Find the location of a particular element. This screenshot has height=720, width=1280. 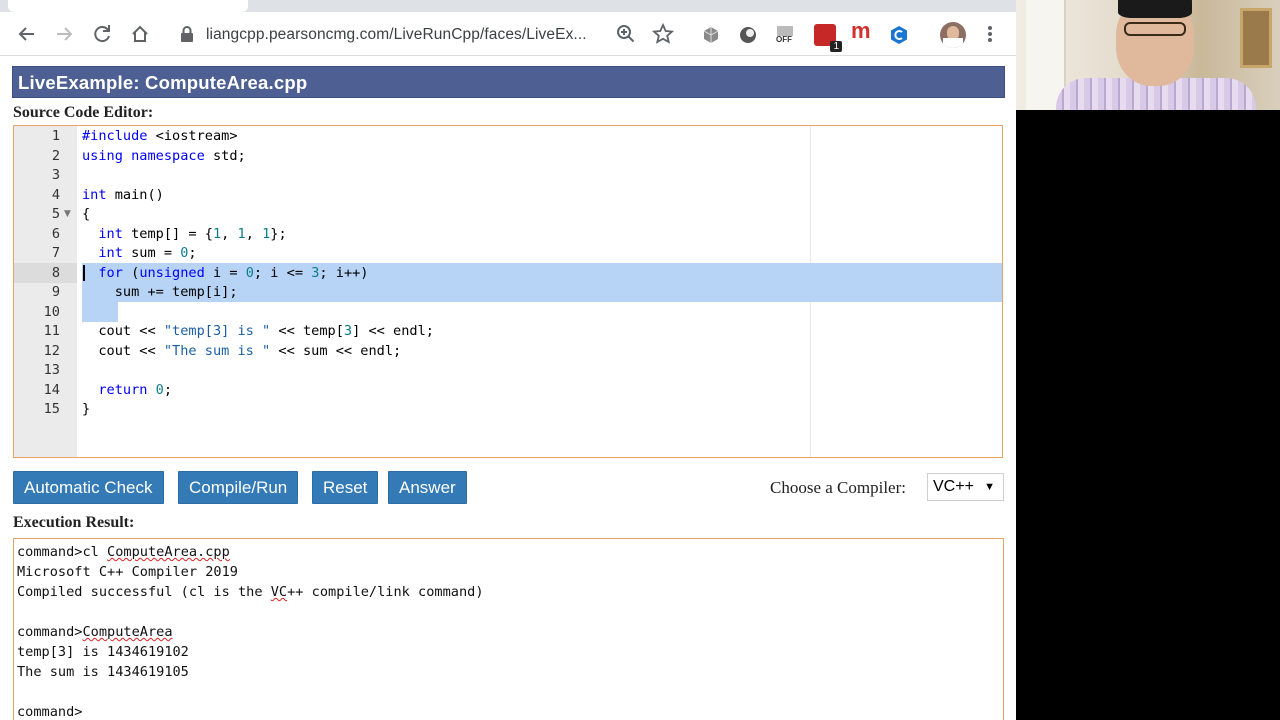

extension-circle-icon is located at coordinates (748, 35).